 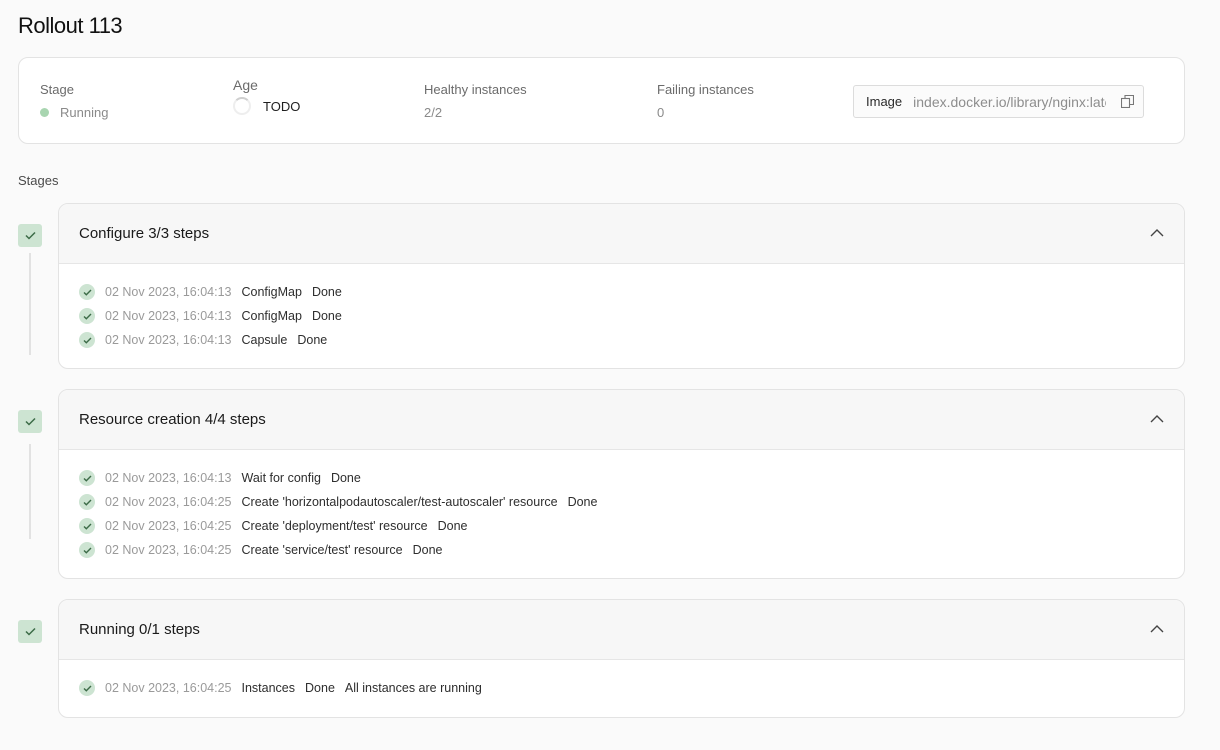 What do you see at coordinates (322, 550) in the screenshot?
I see `step-name: Create 'service/test' resource` at bounding box center [322, 550].